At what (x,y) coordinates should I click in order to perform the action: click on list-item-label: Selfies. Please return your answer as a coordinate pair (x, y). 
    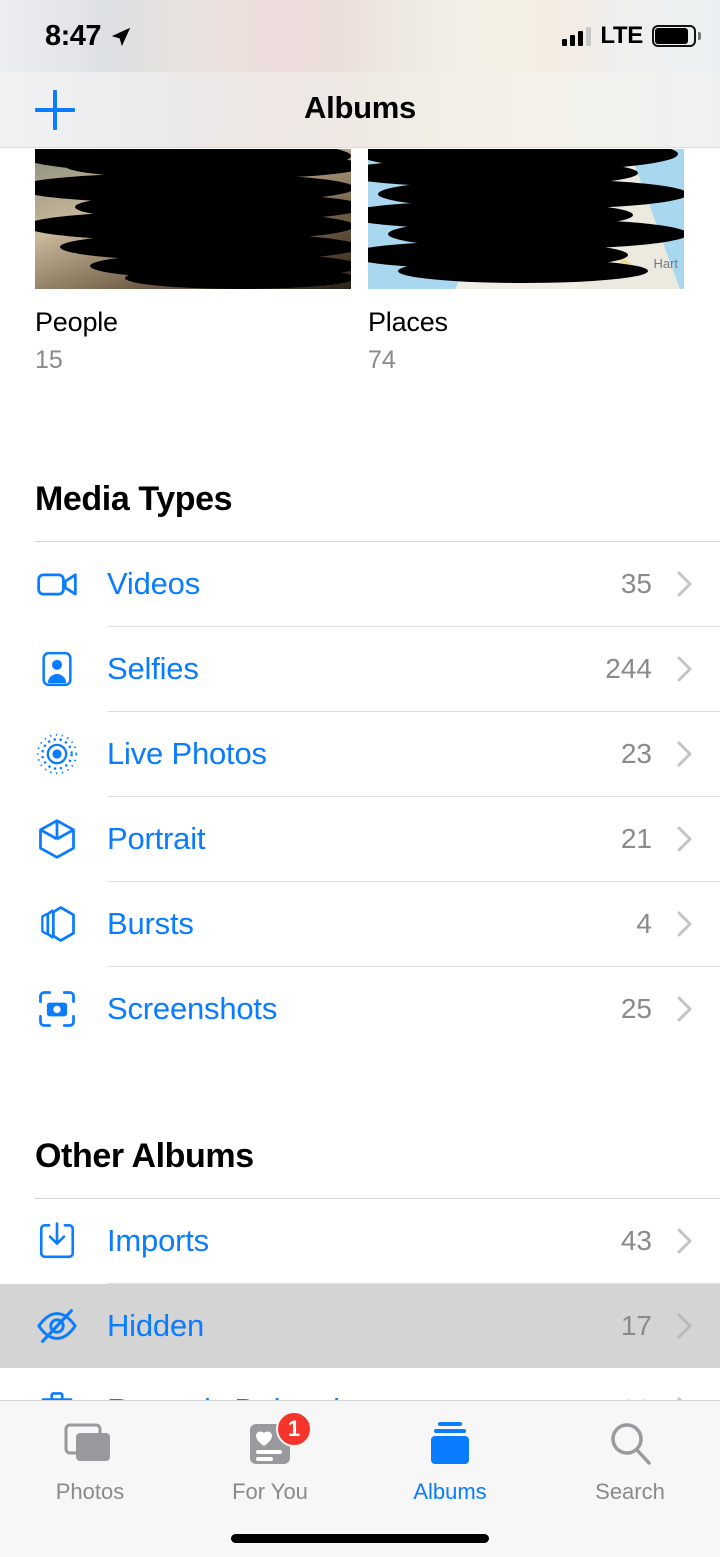
    Looking at the image, I should click on (153, 668).